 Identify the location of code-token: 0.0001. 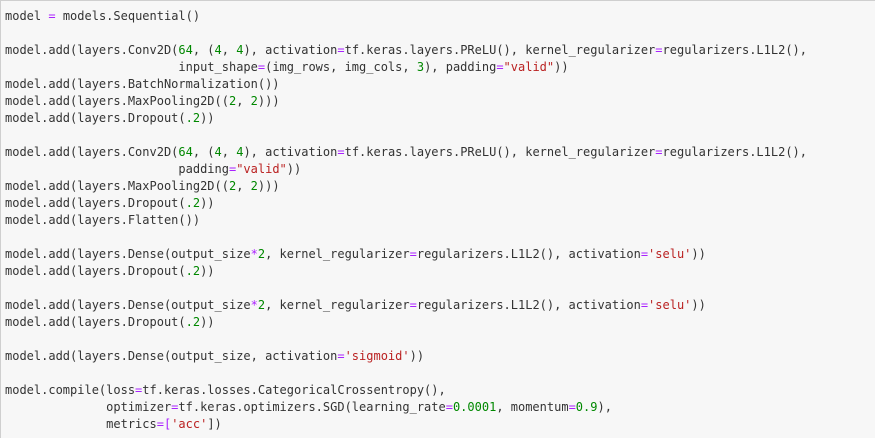
(474, 407).